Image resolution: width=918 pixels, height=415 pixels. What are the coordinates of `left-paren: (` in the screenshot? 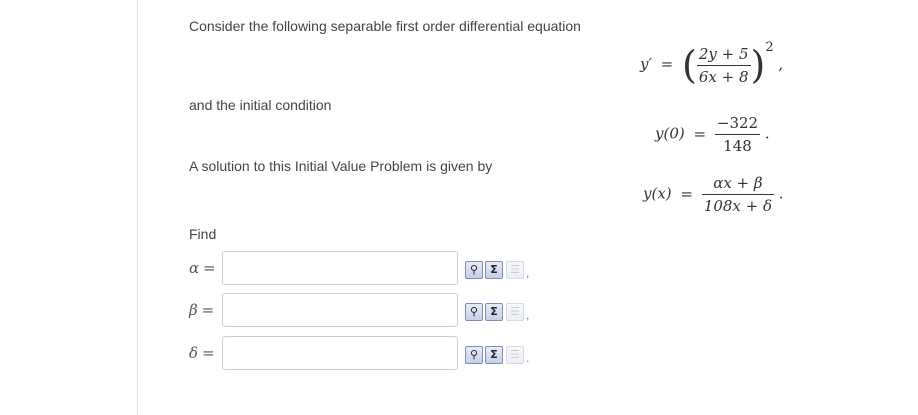 It's located at (689, 65).